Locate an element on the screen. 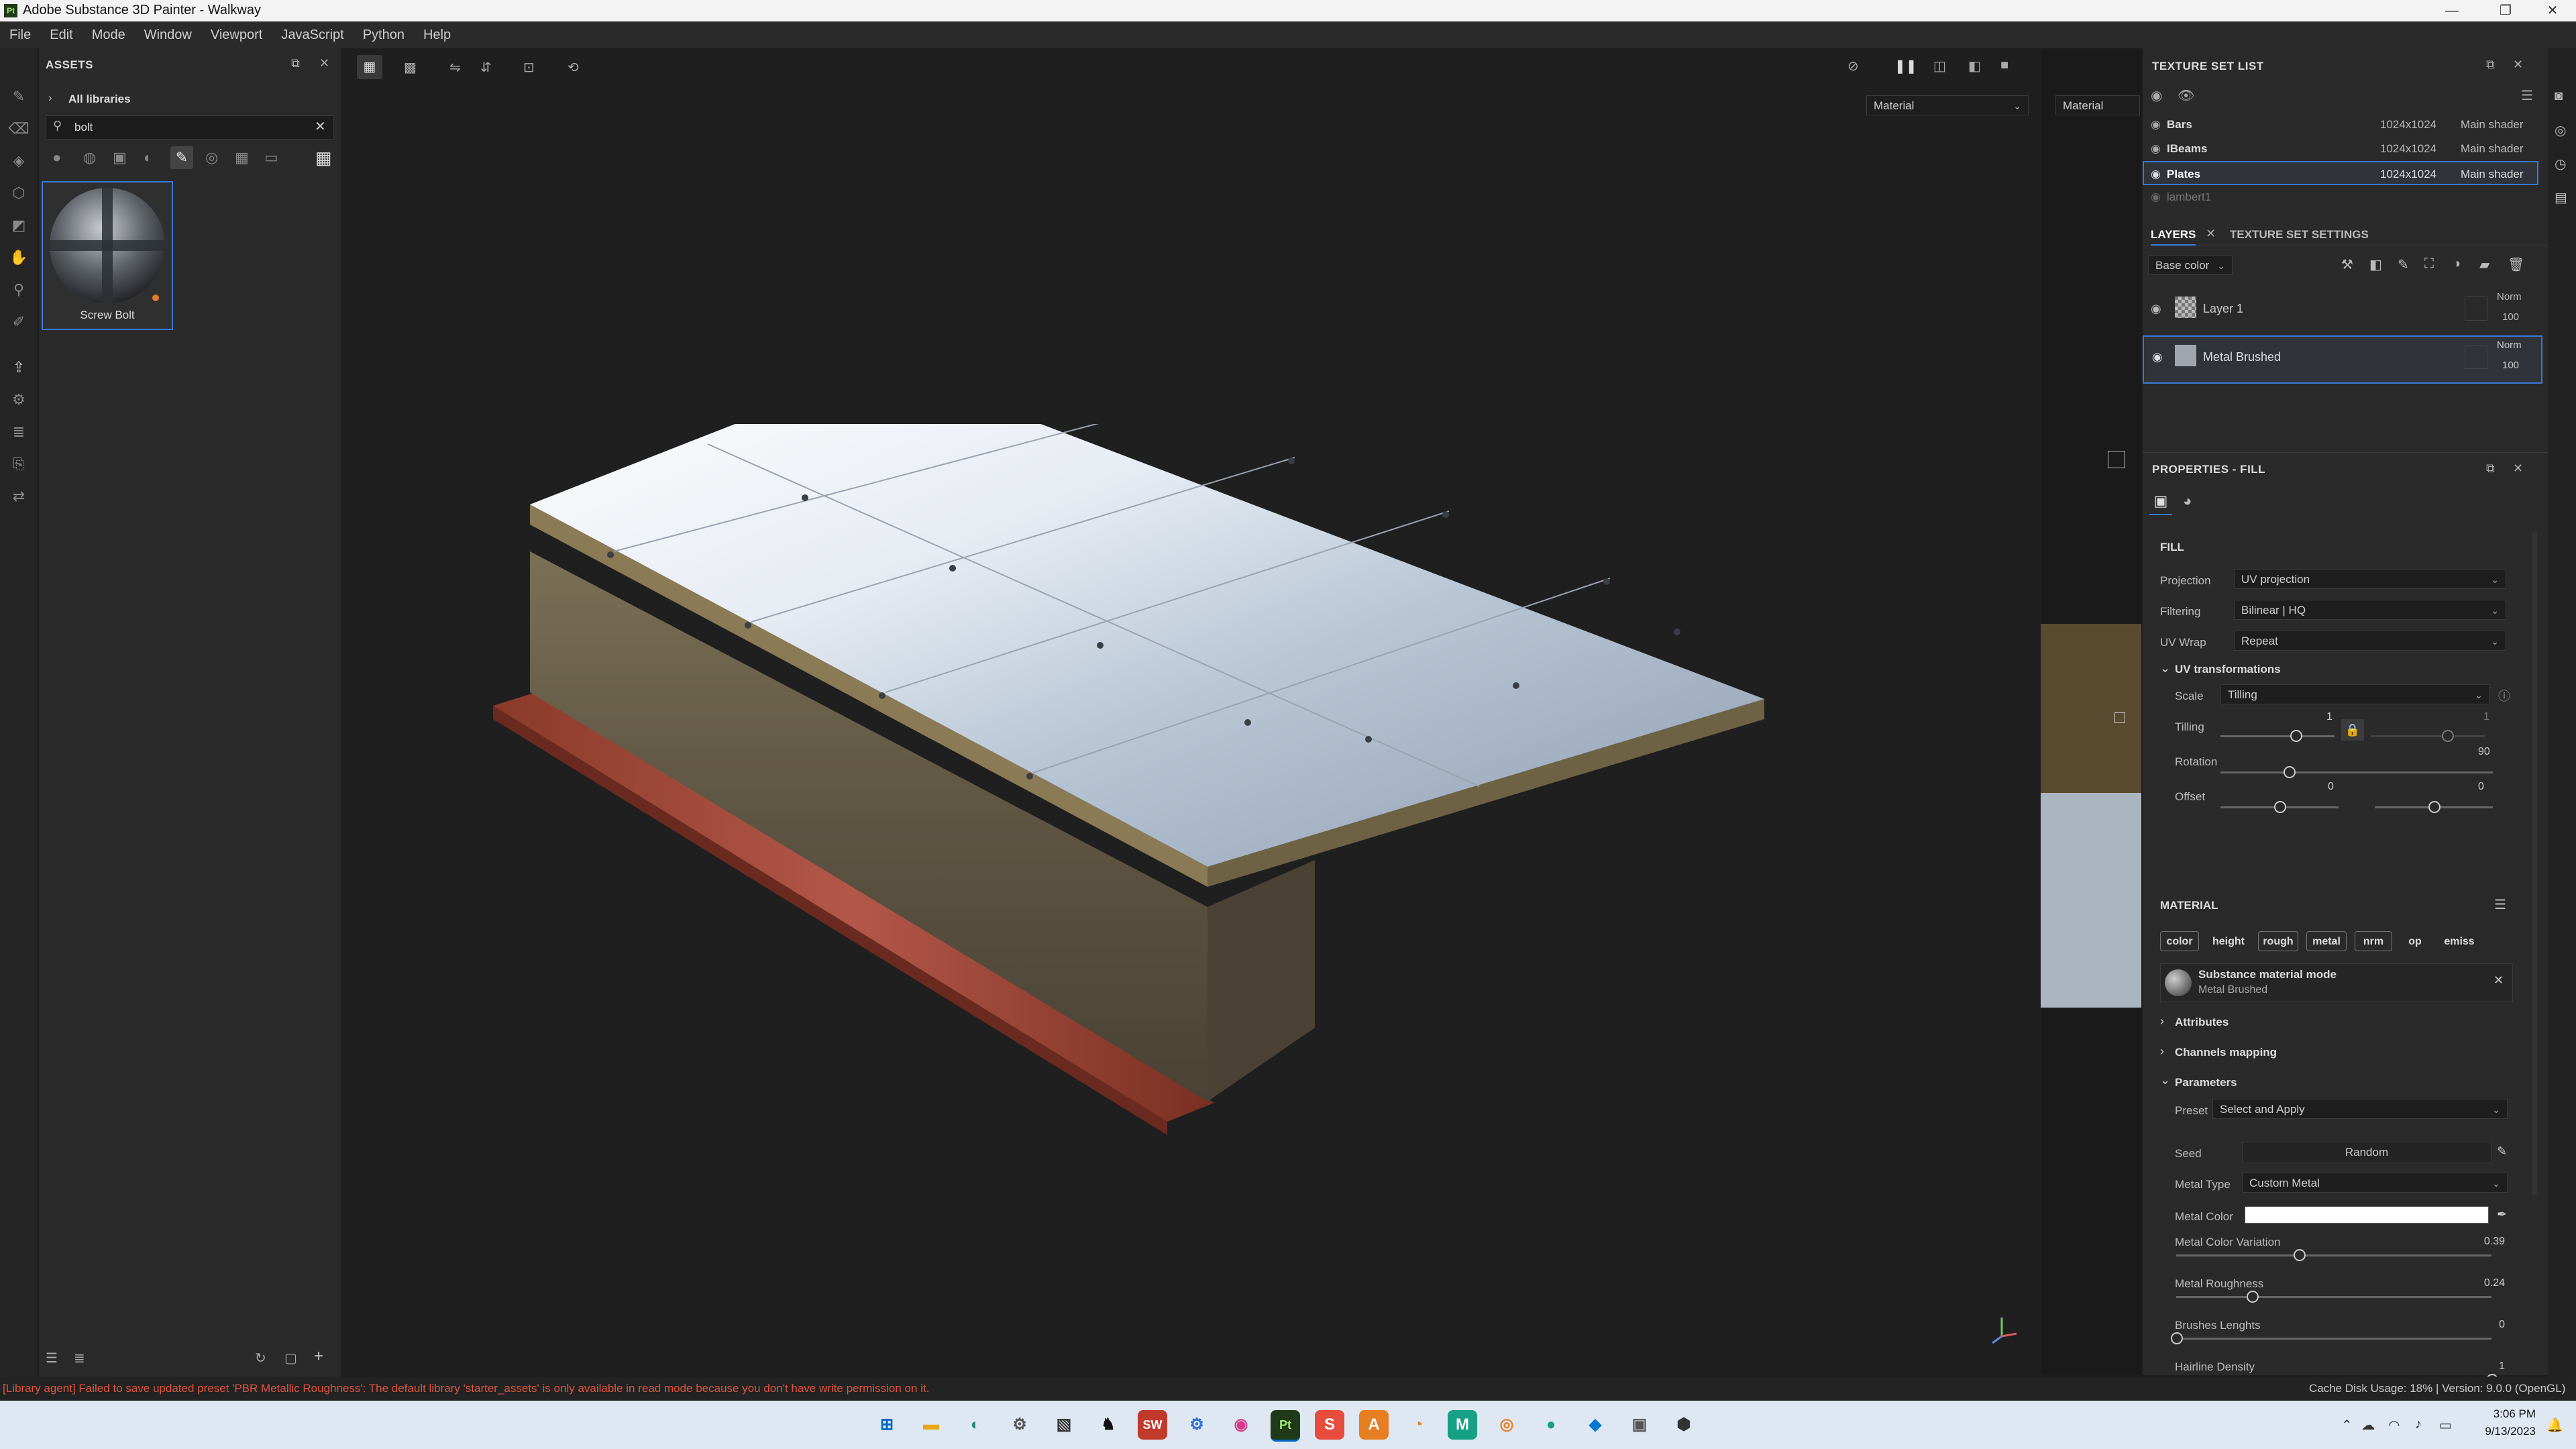 Image resolution: width=2576 pixels, height=1449 pixels. game-icon: ♞ is located at coordinates (1108, 1425).